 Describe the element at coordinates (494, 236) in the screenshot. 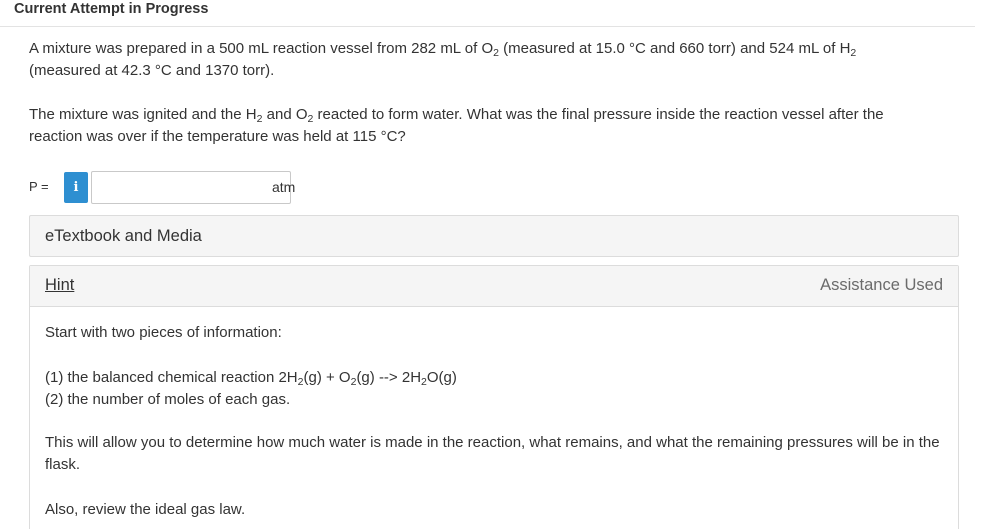

I see `etextbook-media-panel: eTextbook and Media` at that location.